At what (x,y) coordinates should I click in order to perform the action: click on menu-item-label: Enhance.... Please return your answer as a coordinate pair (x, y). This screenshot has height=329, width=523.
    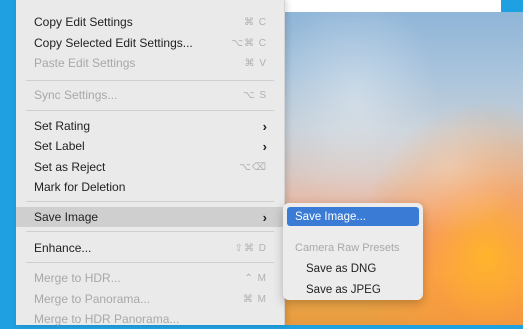
    Looking at the image, I should click on (63, 248).